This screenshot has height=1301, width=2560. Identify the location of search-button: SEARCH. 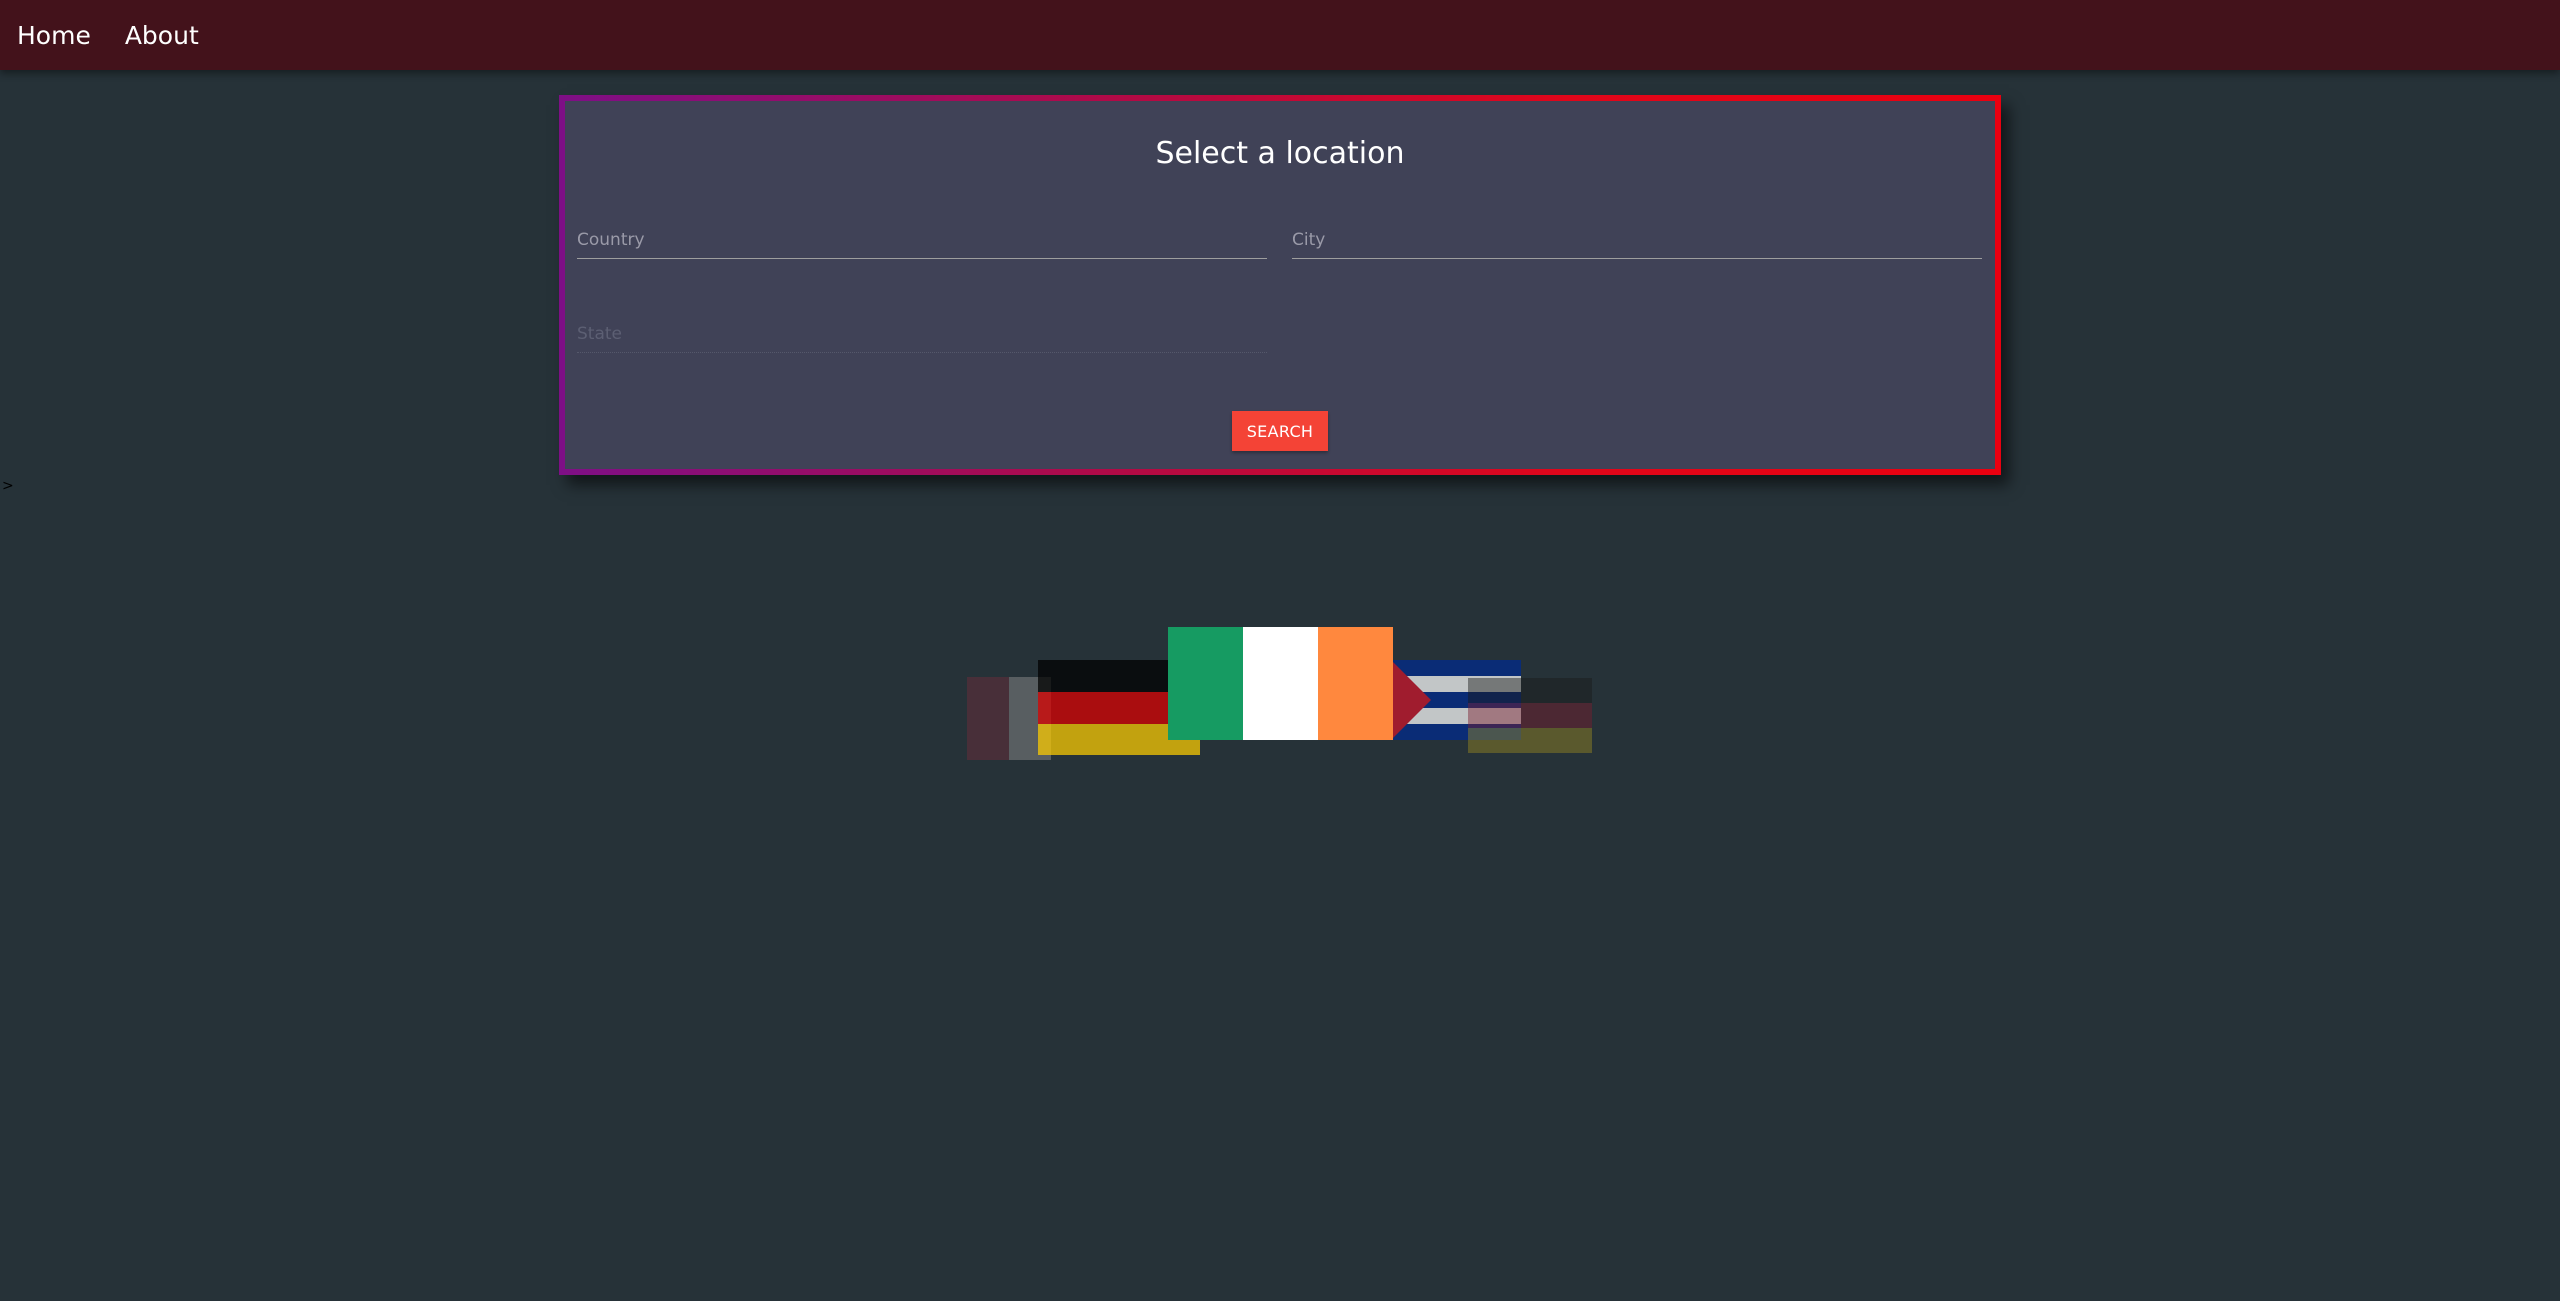
(1280, 431).